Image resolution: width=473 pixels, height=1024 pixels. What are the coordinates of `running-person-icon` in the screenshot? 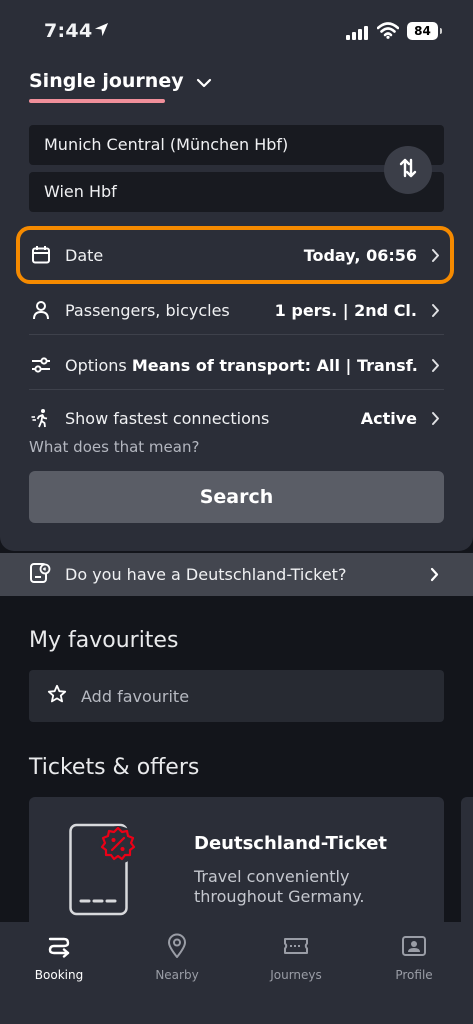 It's located at (41, 418).